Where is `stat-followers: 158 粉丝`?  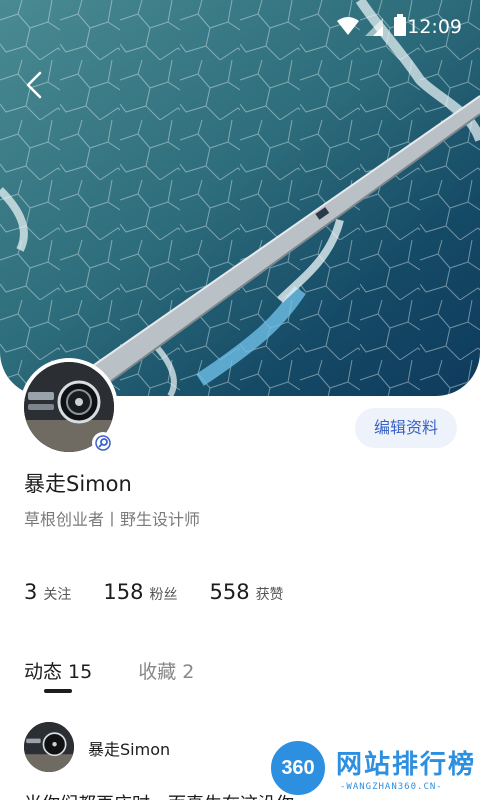 stat-followers: 158 粉丝 is located at coordinates (140, 592).